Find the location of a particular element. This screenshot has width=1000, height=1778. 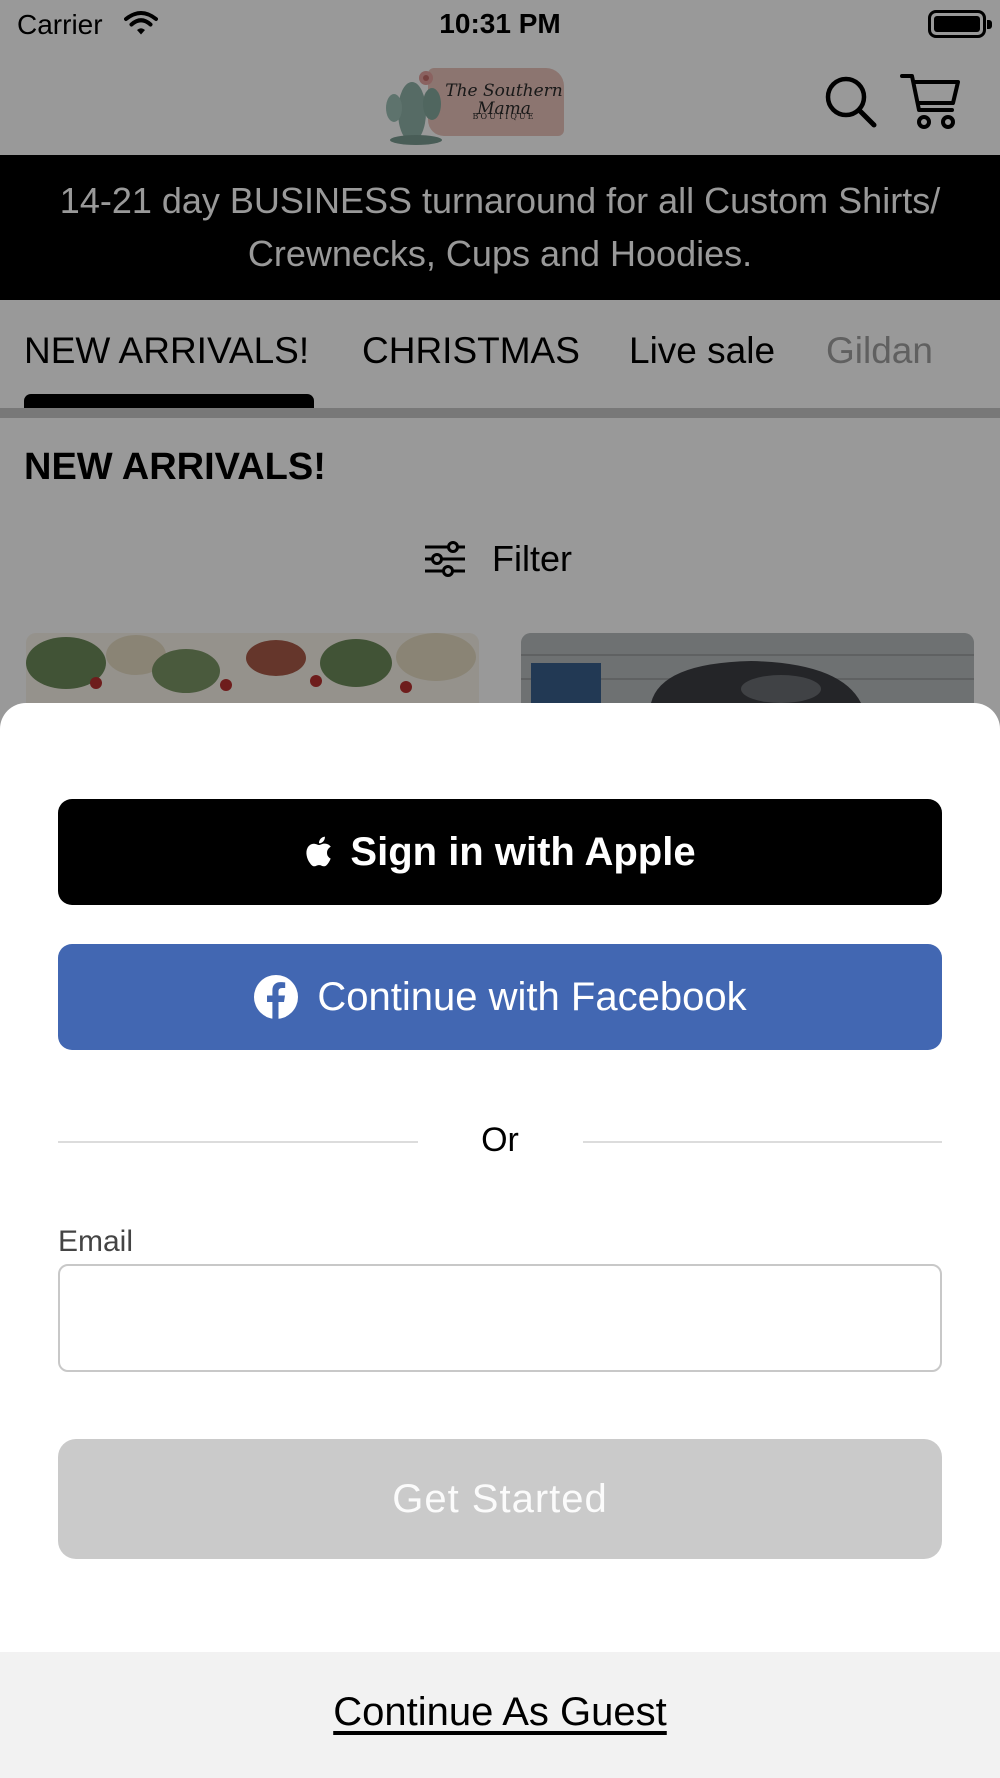

divider-right is located at coordinates (762, 1142).